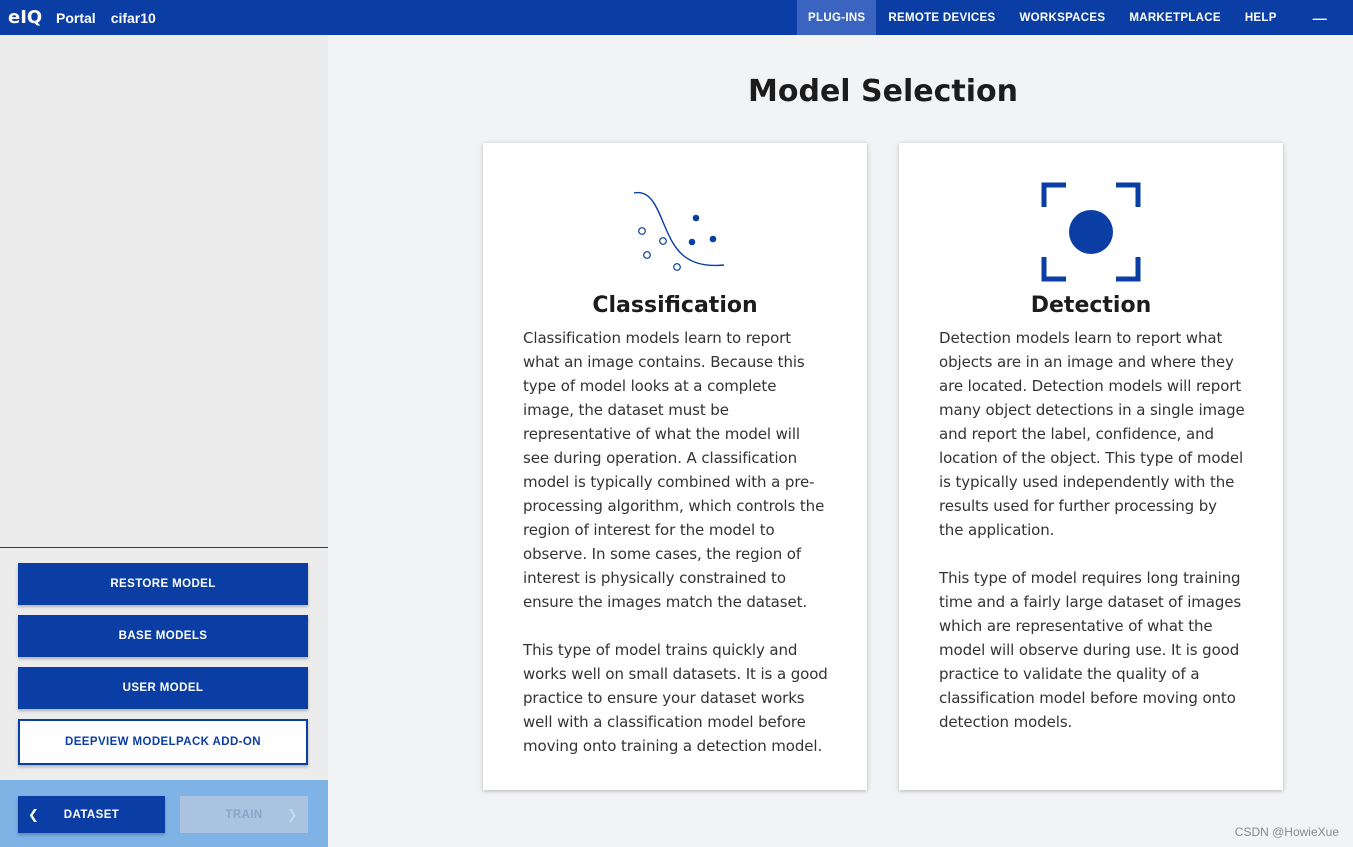 The height and width of the screenshot is (847, 1353). Describe the element at coordinates (34, 814) in the screenshot. I see `chevron-left-icon: ❮` at that location.